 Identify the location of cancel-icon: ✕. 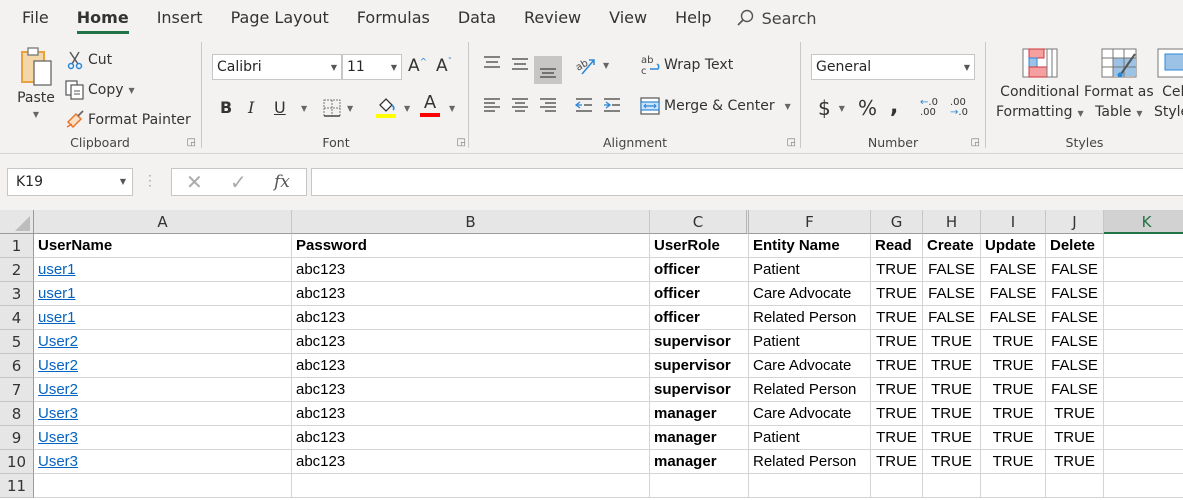
(194, 182).